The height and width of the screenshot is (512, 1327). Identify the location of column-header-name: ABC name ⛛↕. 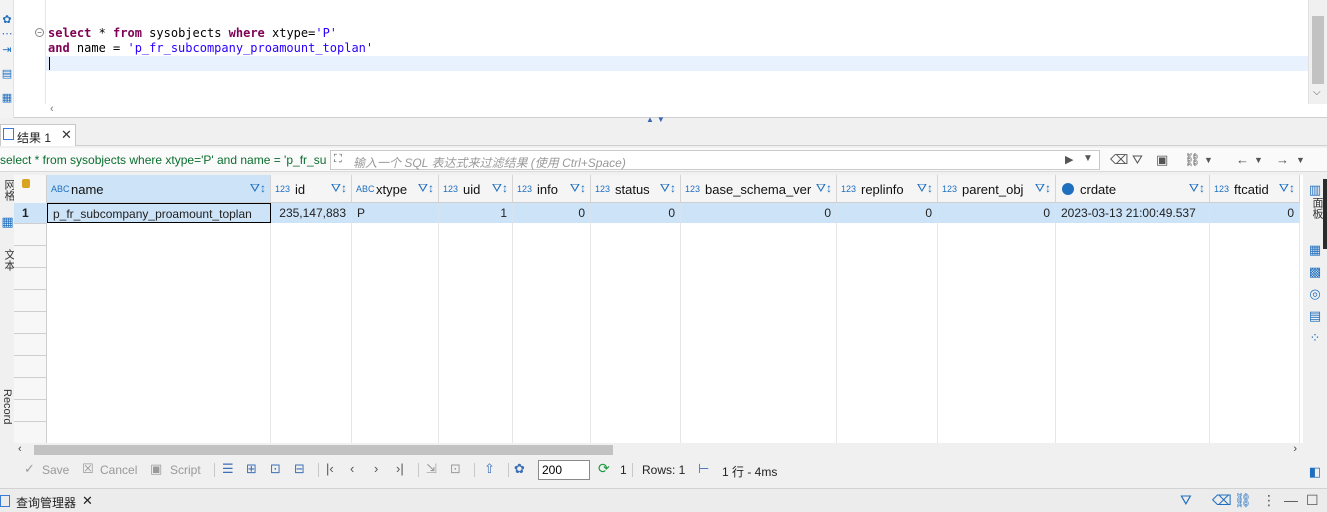
(159, 189).